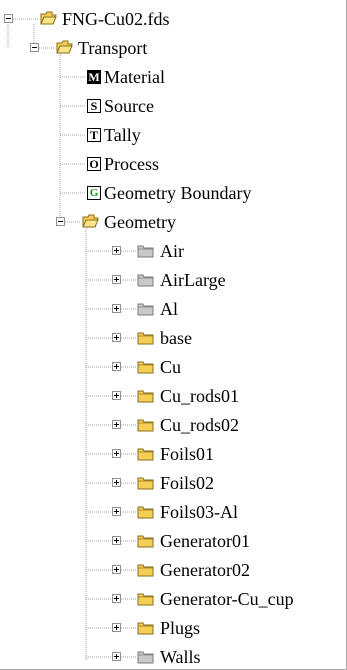 This screenshot has height=670, width=347. What do you see at coordinates (187, 483) in the screenshot?
I see `tree-node-label: Foils02` at bounding box center [187, 483].